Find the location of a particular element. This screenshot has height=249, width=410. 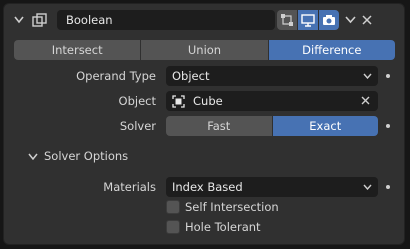

self-intersection-label: Self Intersection is located at coordinates (232, 207).